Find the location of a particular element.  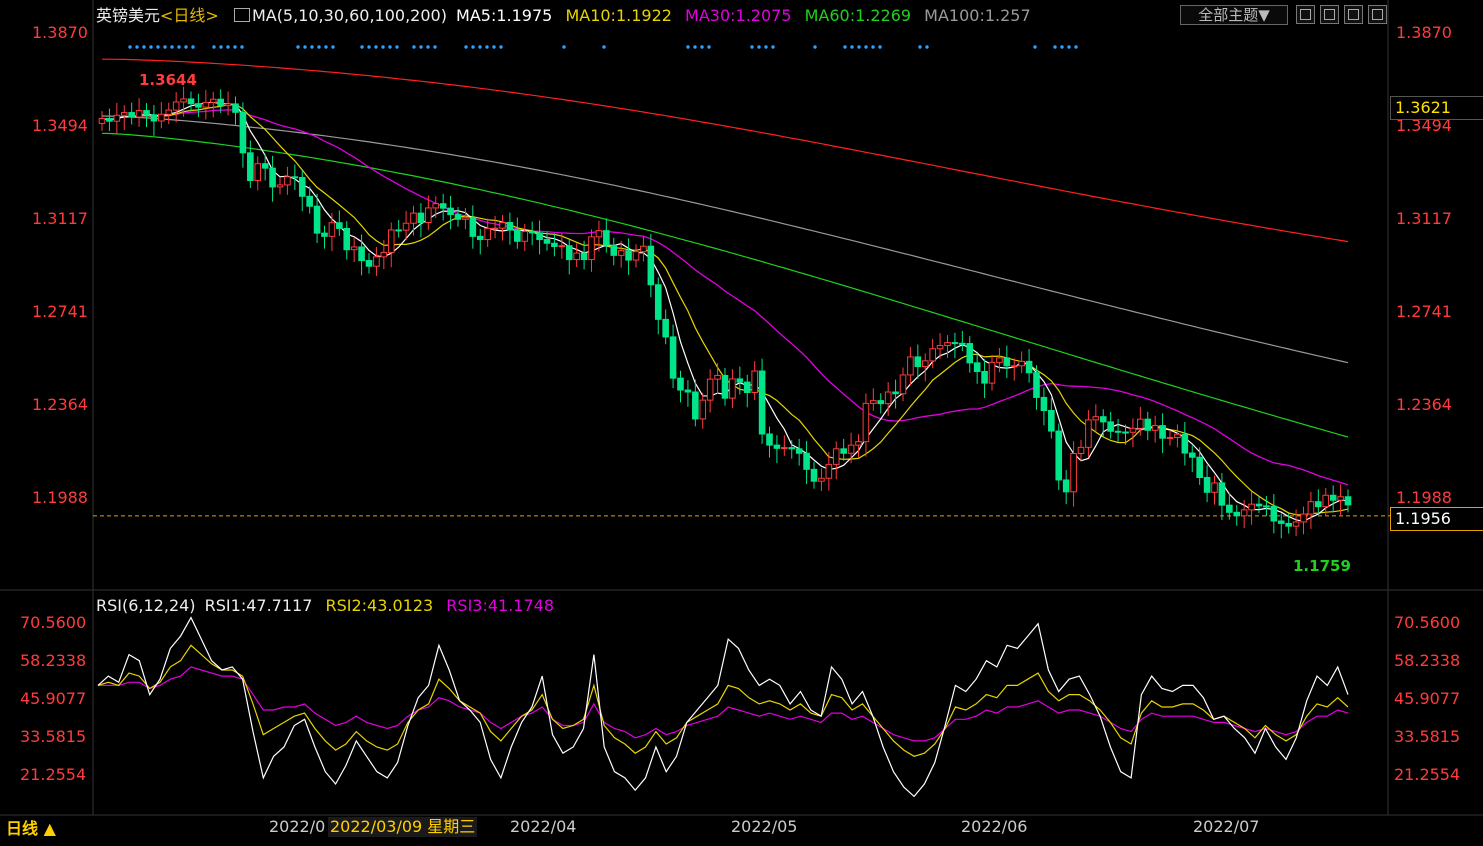

period-tag: <日线> is located at coordinates (189, 15).